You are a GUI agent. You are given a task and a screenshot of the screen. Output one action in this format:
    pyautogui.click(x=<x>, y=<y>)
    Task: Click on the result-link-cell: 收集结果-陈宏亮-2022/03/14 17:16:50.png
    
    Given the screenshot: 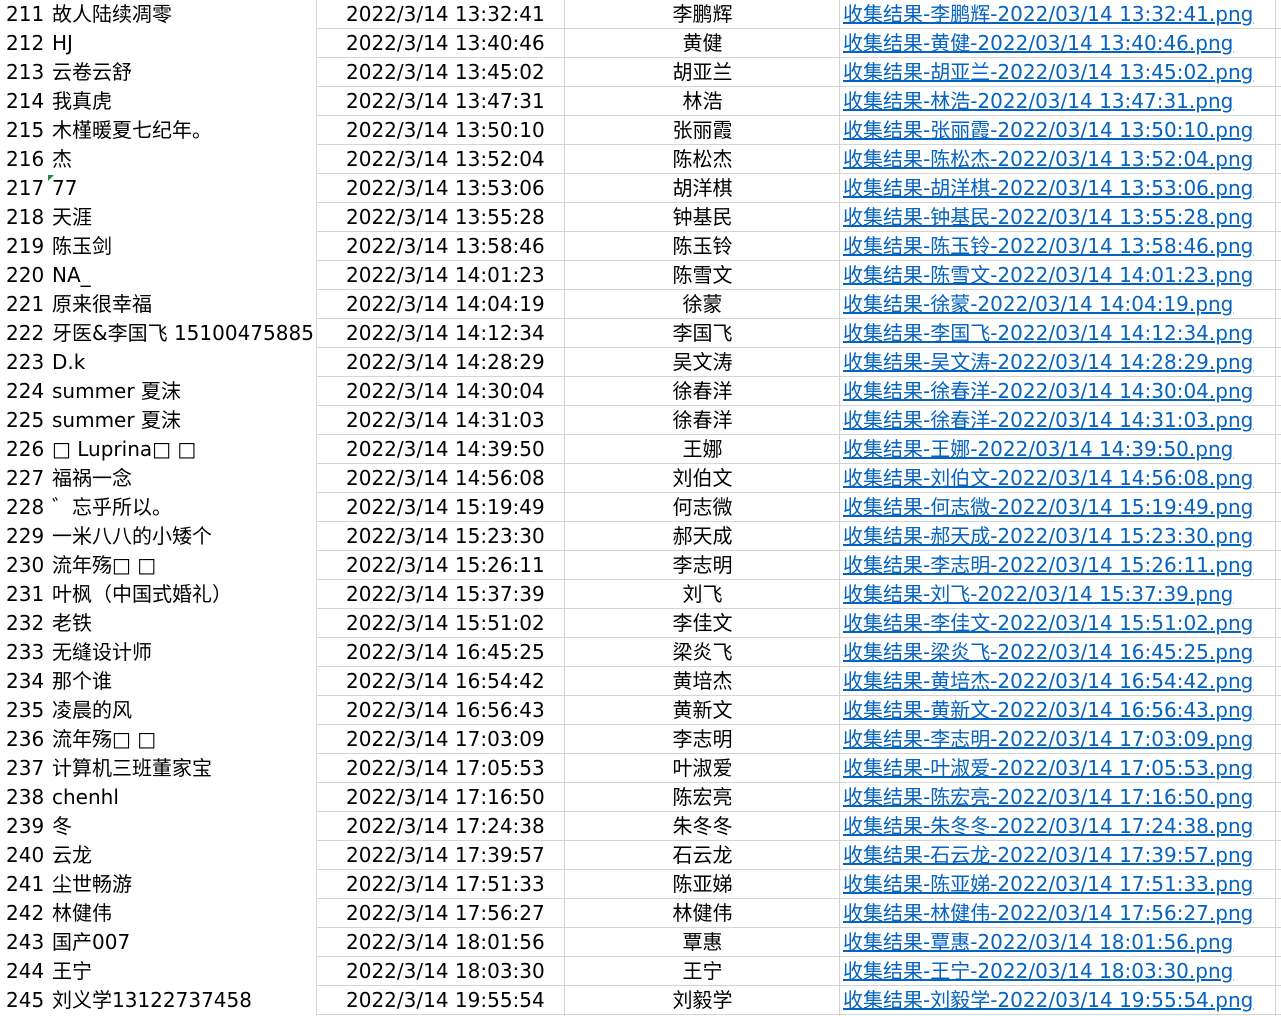 What is the action you would take?
    pyautogui.click(x=1060, y=797)
    